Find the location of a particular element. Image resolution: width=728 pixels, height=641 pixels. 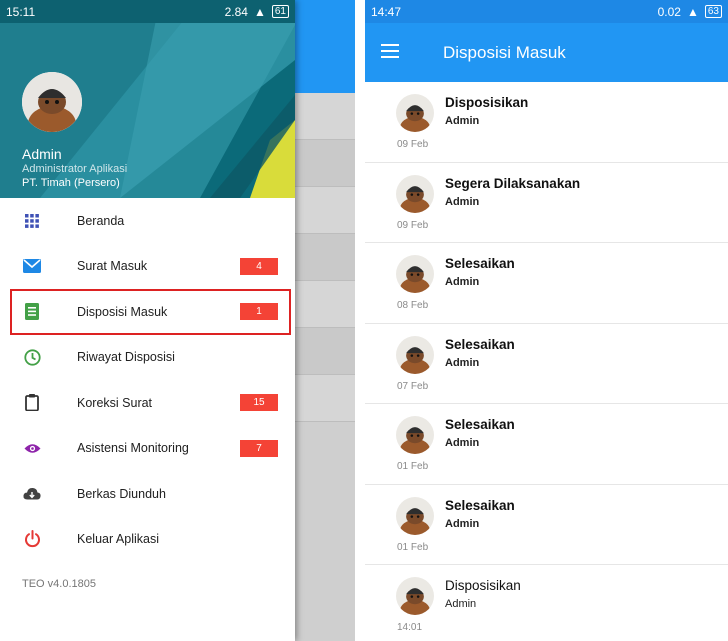

profile-name: Admin is located at coordinates (42, 154).